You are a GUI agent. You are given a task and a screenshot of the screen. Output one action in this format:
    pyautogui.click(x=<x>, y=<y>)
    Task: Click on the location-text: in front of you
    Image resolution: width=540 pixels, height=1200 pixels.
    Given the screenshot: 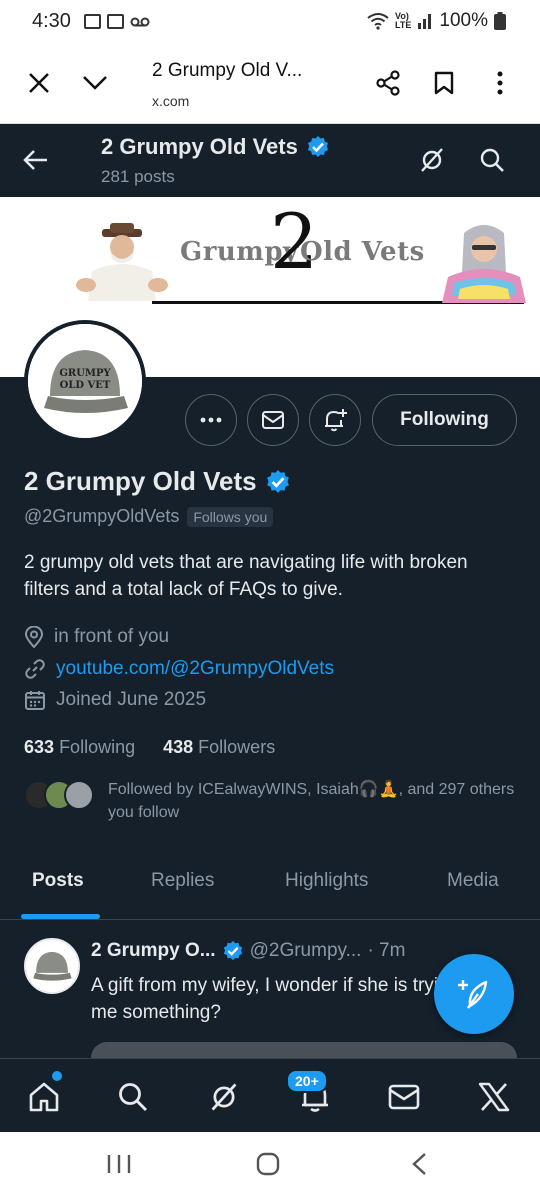 What is the action you would take?
    pyautogui.click(x=112, y=636)
    